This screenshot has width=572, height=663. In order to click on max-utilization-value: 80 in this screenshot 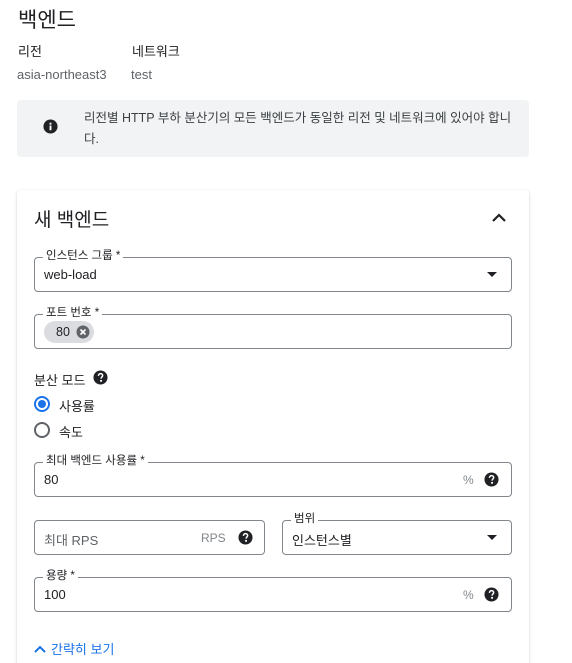, I will do `click(51, 479)`.